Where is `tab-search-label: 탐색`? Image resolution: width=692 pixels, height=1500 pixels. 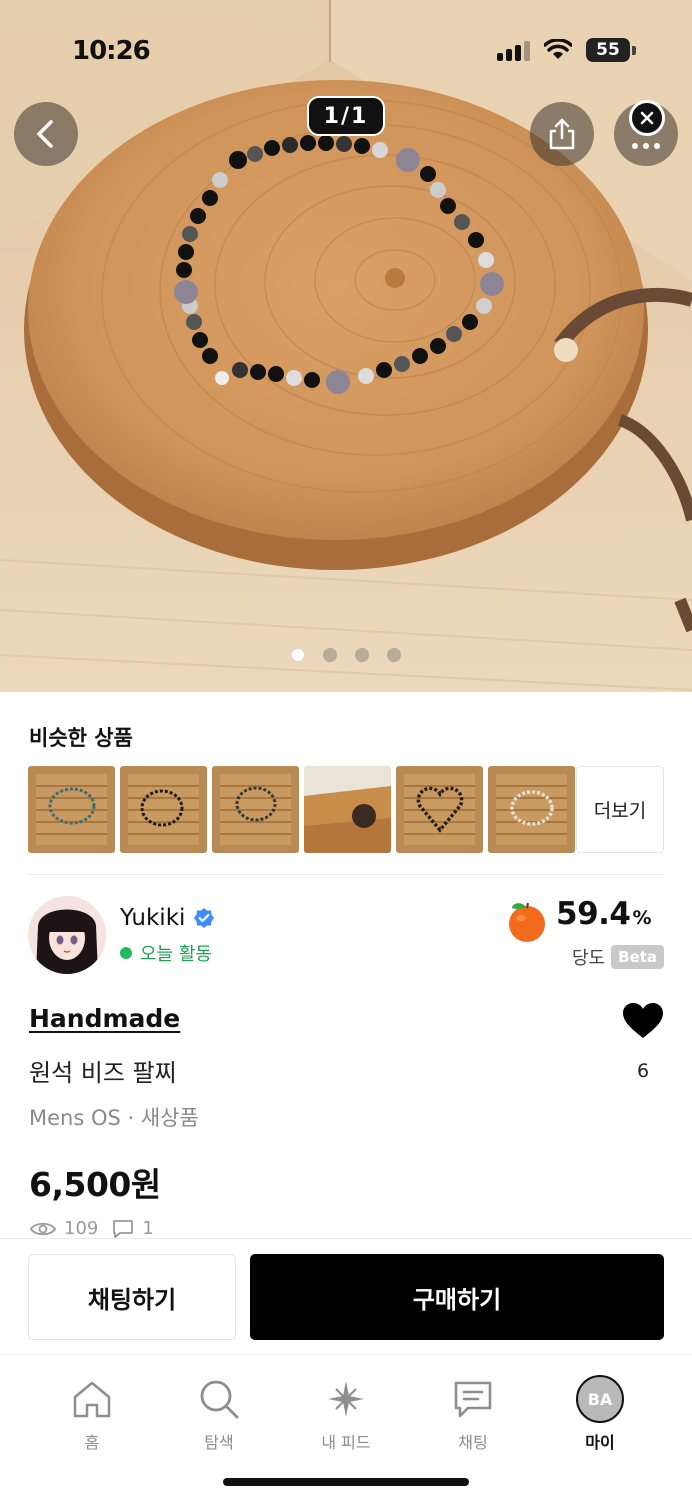 tab-search-label: 탐색 is located at coordinates (219, 1442).